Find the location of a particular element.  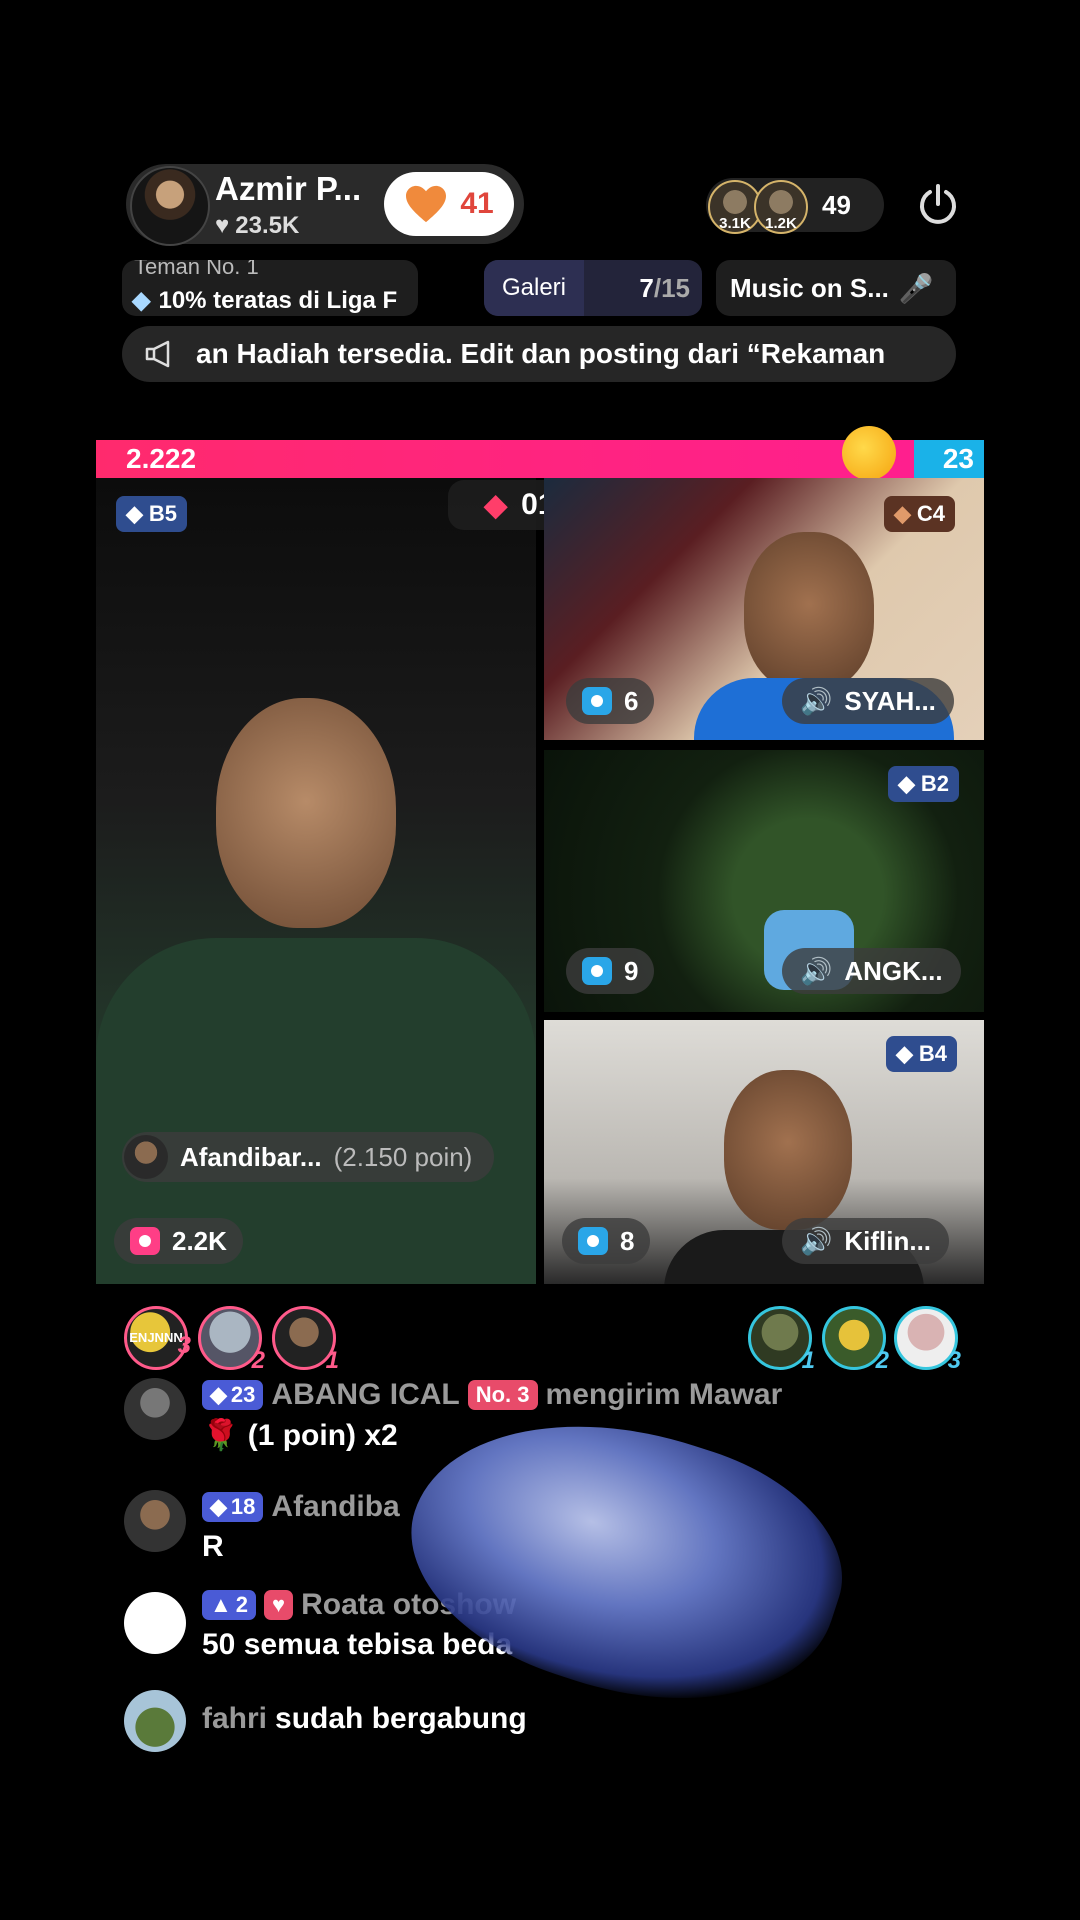

heart-icon is located at coordinates (426, 204).